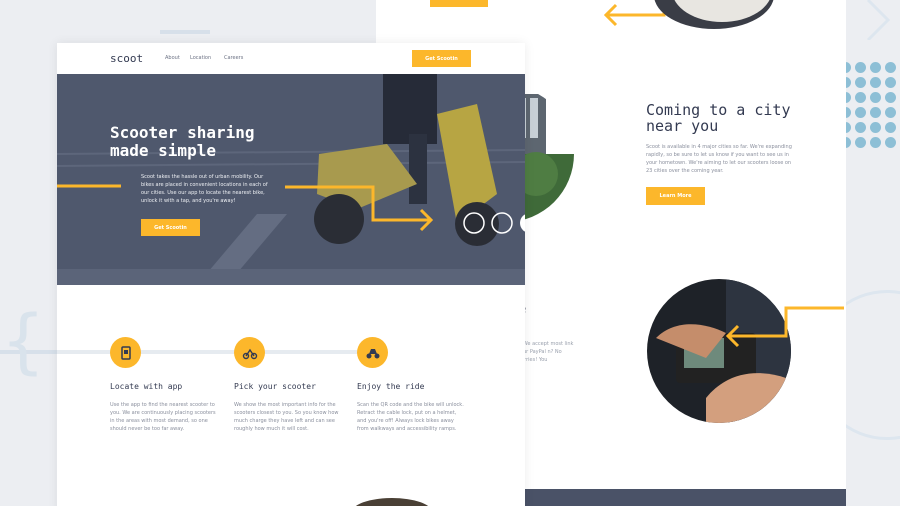 The height and width of the screenshot is (506, 900). What do you see at coordinates (182, 141) in the screenshot?
I see `hero-heading: Scooter sharing made simple` at bounding box center [182, 141].